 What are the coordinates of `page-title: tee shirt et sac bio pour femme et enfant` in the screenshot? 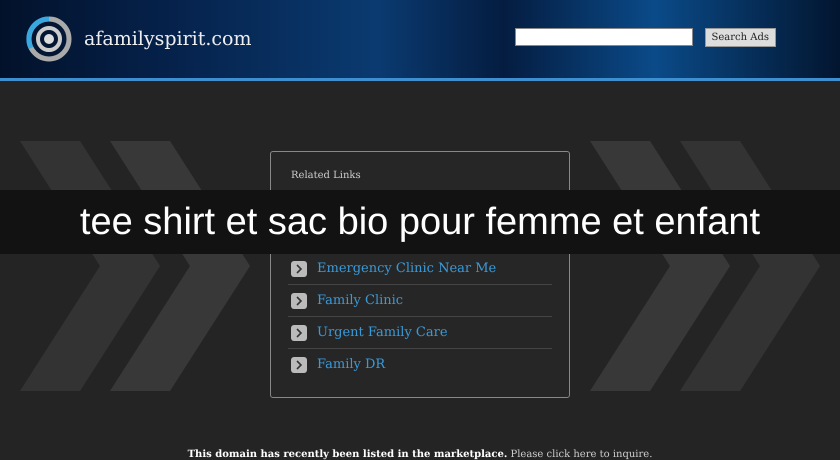 It's located at (420, 222).